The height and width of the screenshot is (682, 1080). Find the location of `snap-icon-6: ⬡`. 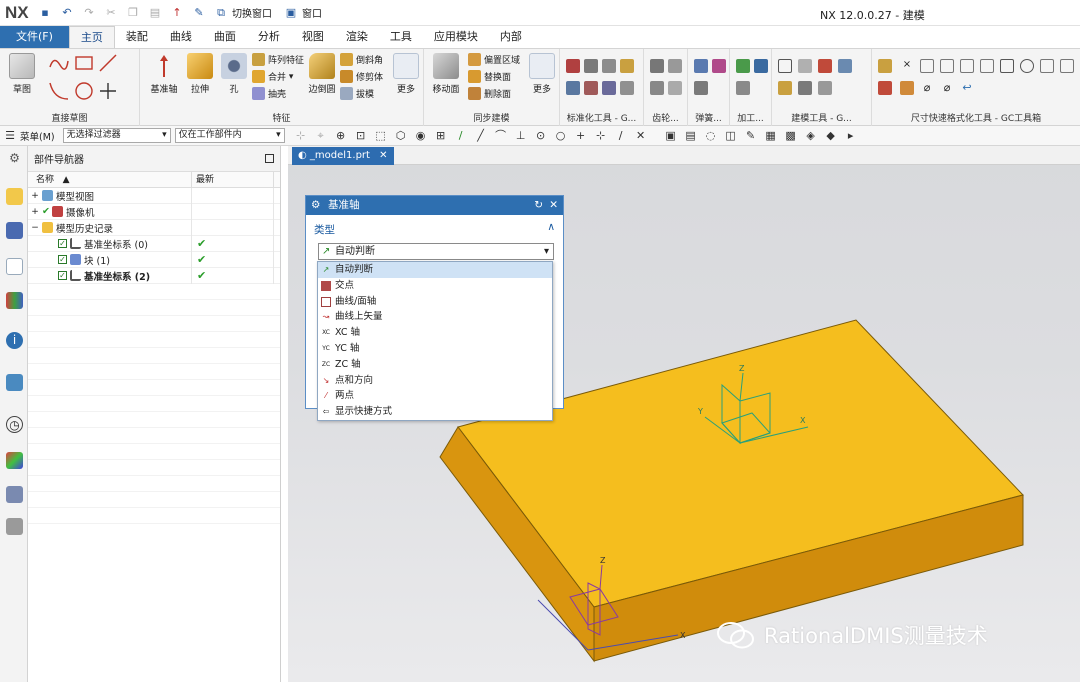

snap-icon-6: ⬡ is located at coordinates (401, 135).